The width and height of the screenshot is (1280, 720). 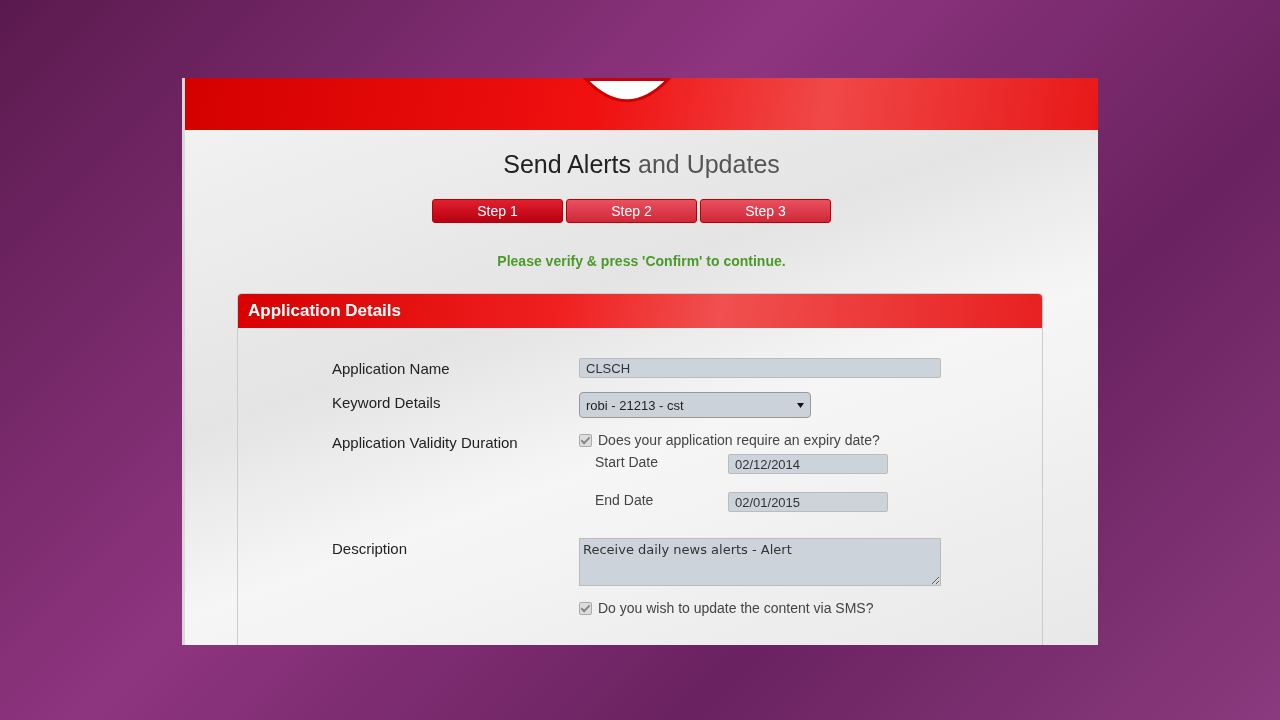 I want to click on sms-checkbox: Do you wish to update the content via SMS?, so click(x=726, y=608).